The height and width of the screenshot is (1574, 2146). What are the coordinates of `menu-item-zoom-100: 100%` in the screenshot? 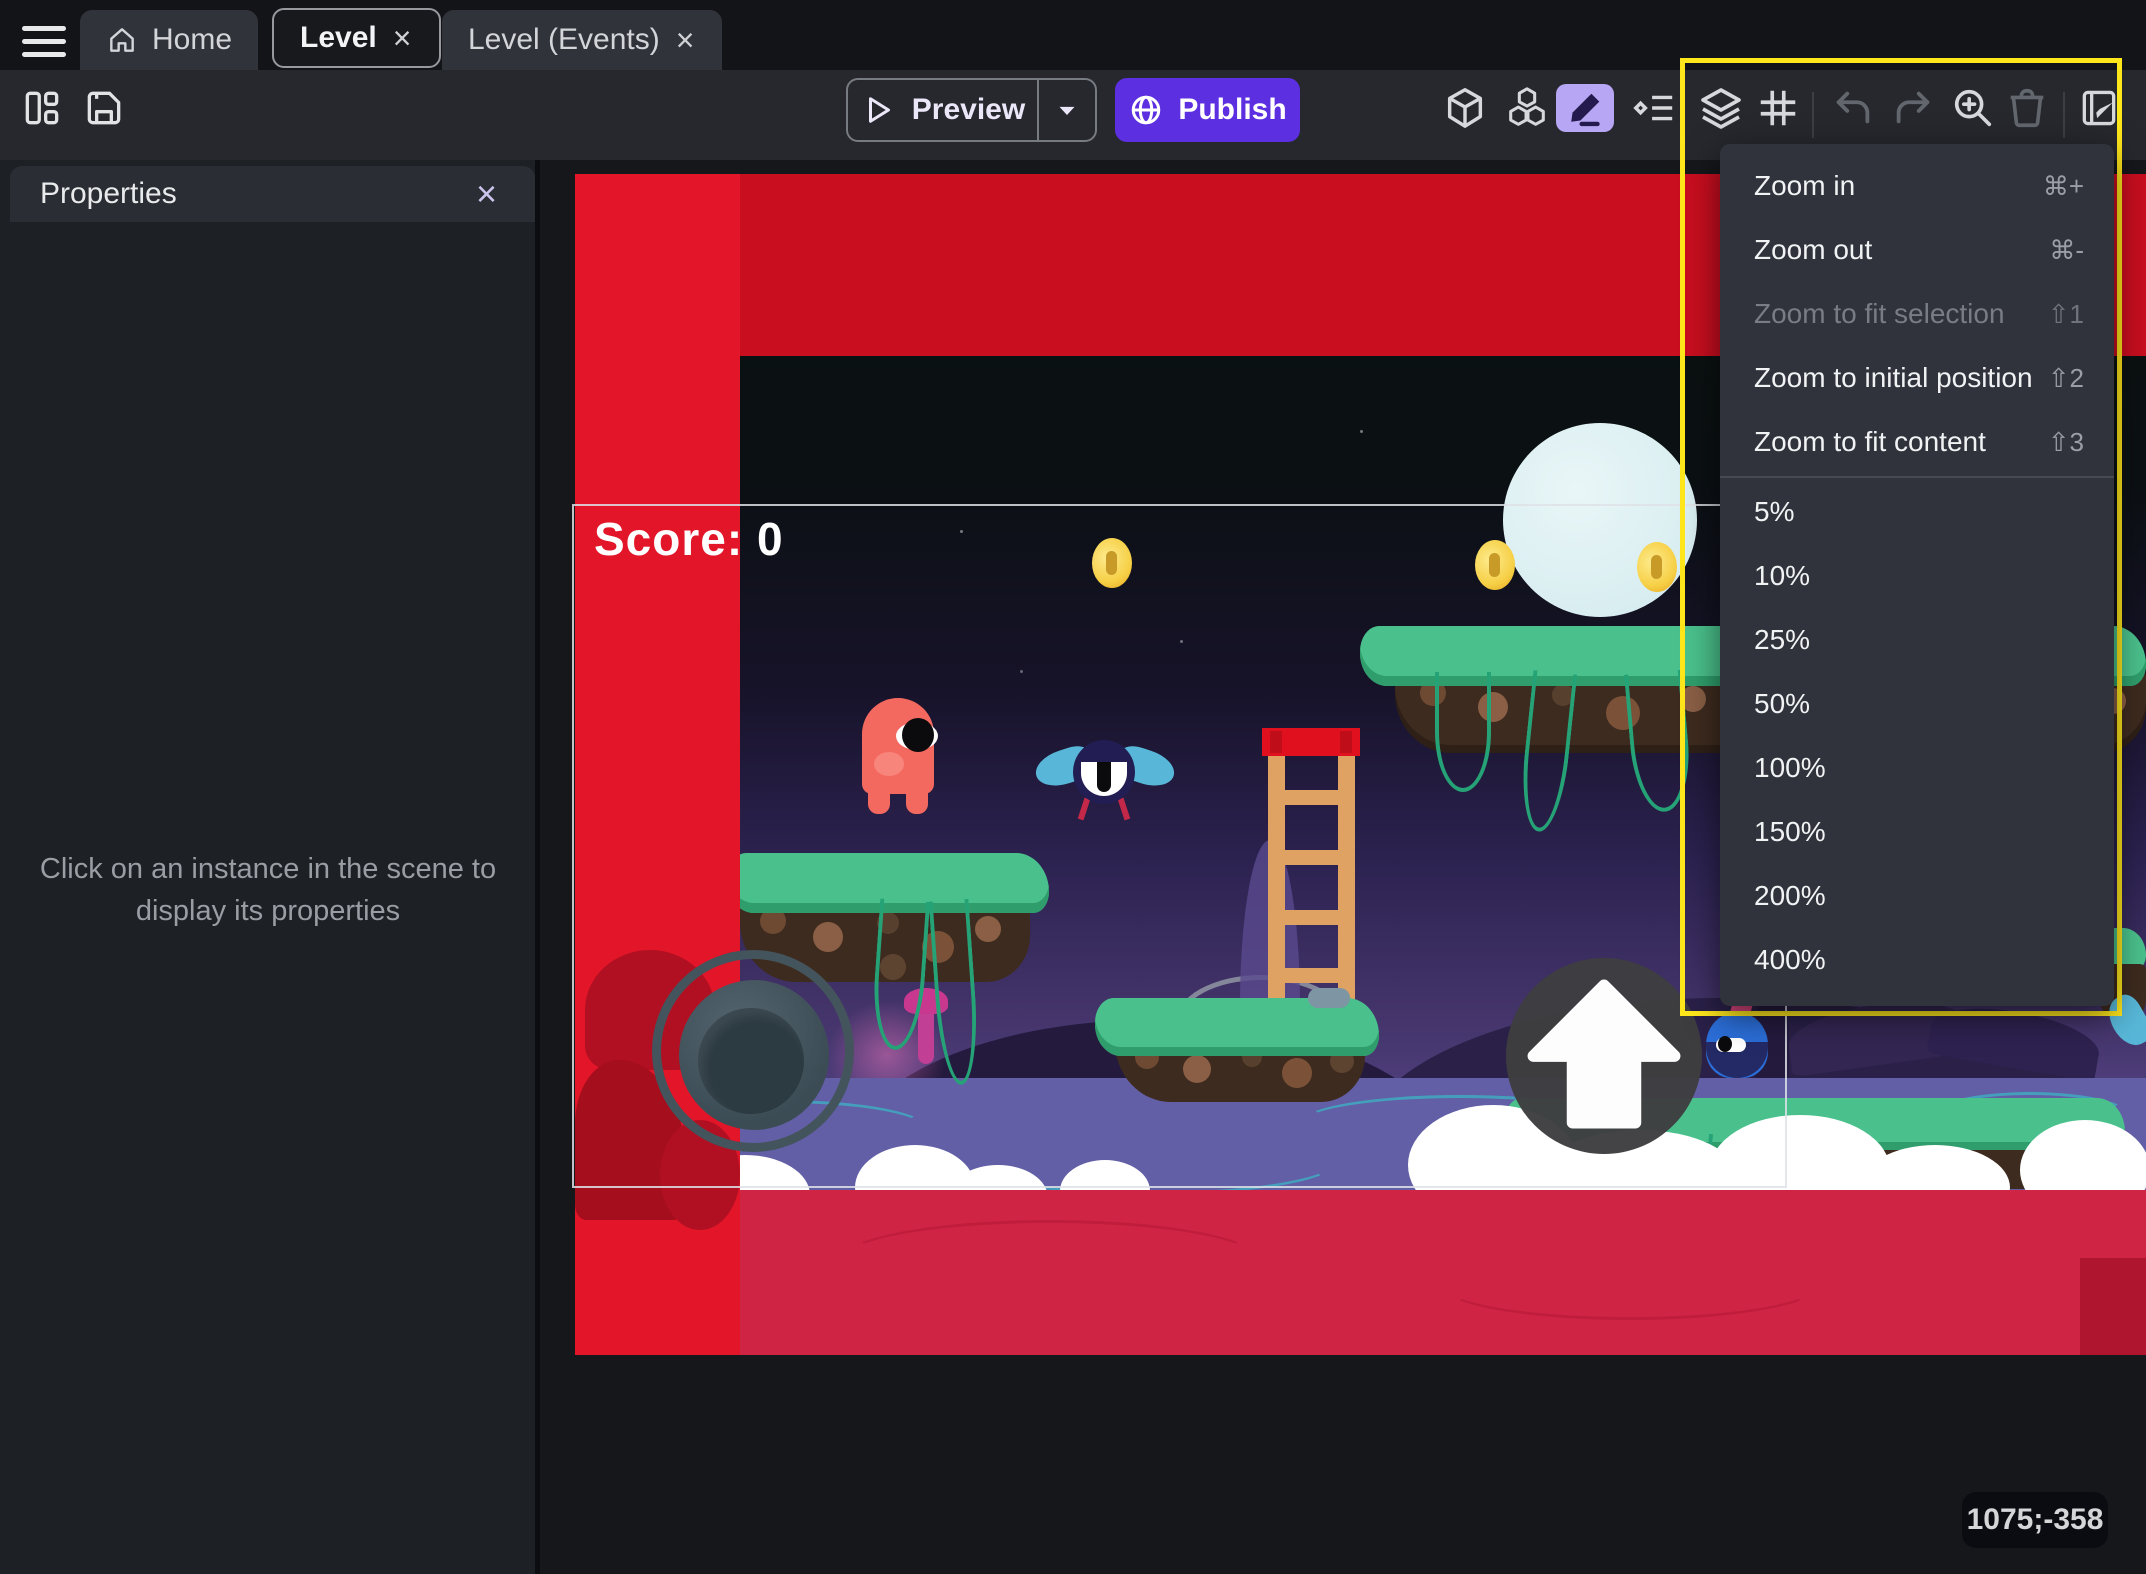 It's located at (1917, 768).